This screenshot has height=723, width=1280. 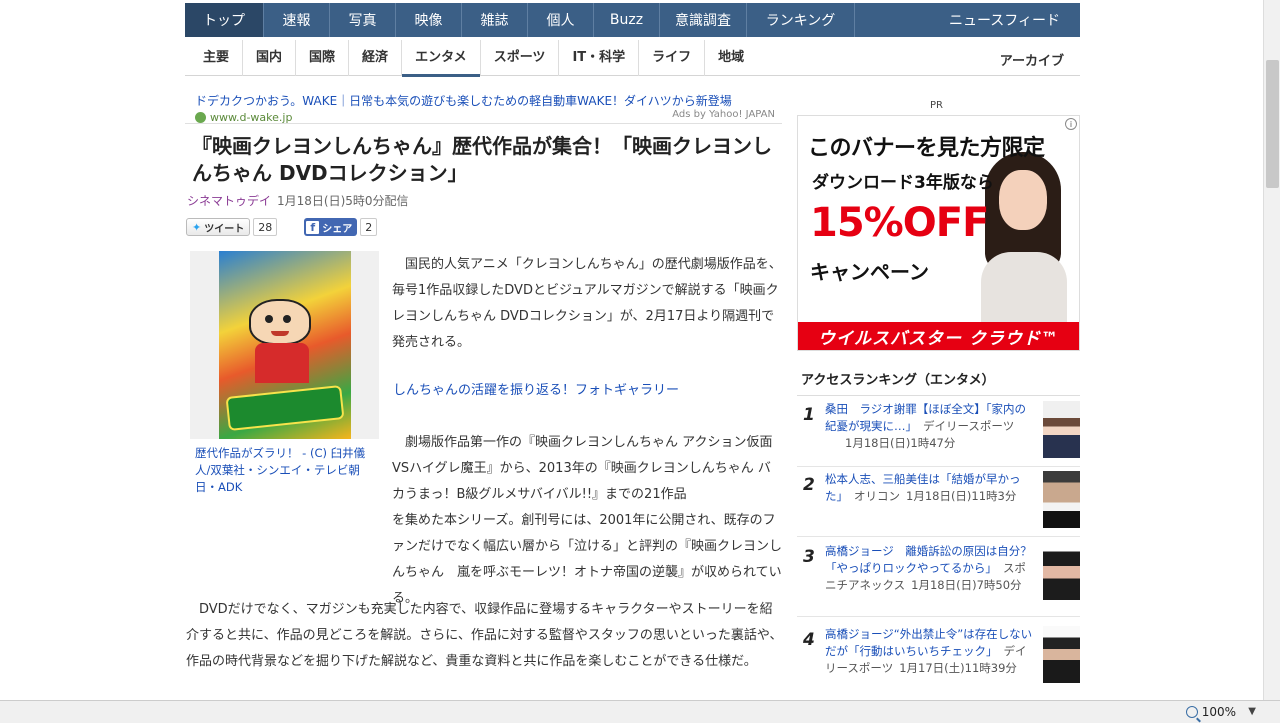 What do you see at coordinates (627, 20) in the screenshot?
I see `gnav-buzz: Buzz` at bounding box center [627, 20].